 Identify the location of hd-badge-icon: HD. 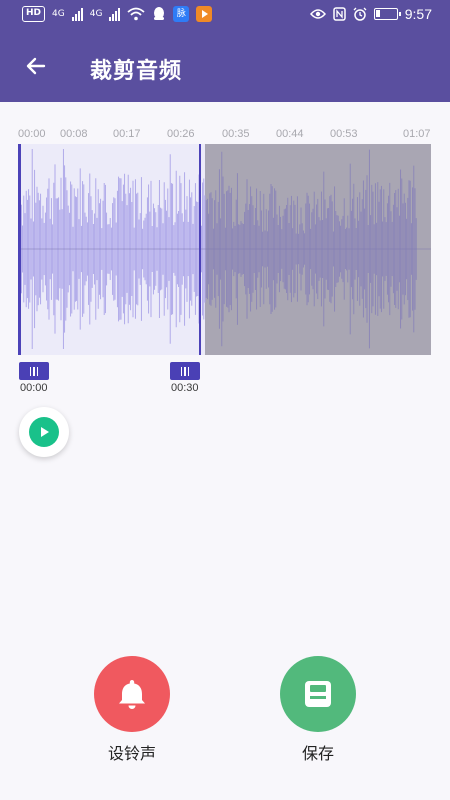
(34, 14).